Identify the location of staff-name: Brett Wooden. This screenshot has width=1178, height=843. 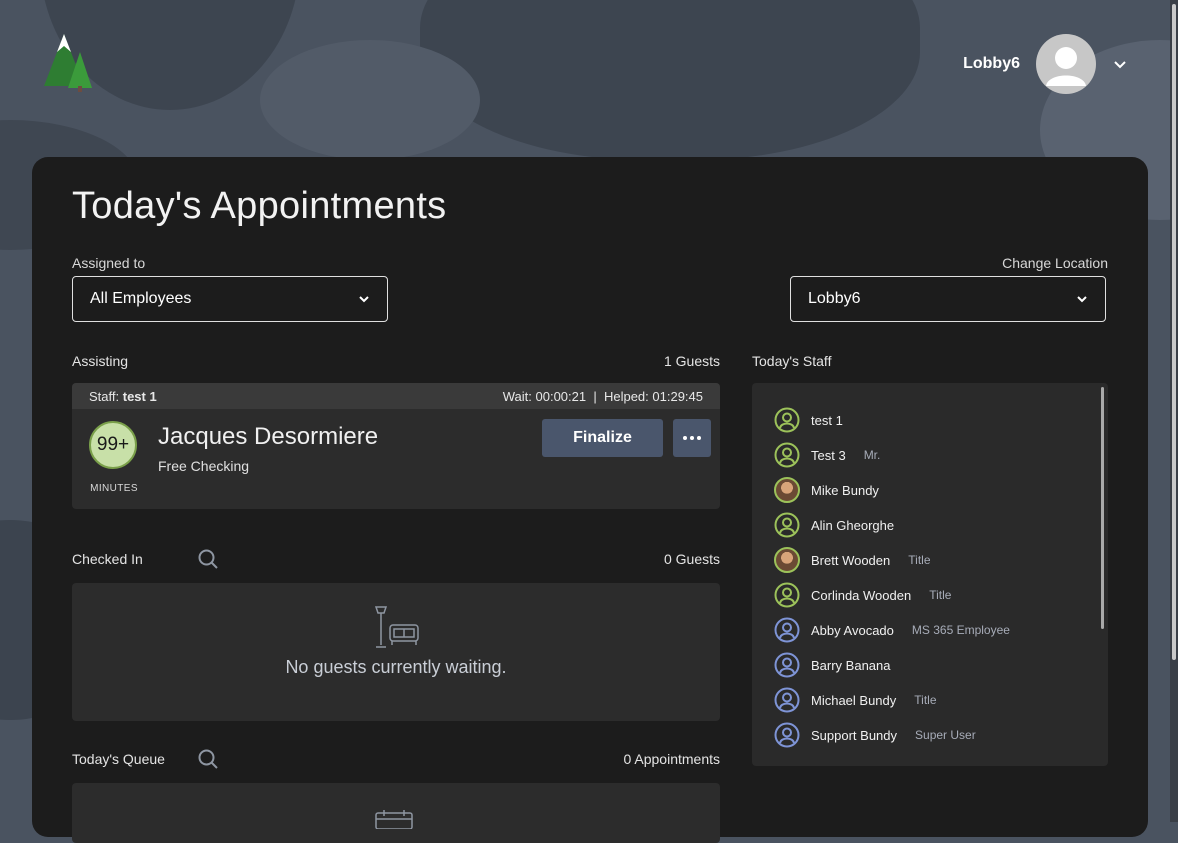
(851, 560).